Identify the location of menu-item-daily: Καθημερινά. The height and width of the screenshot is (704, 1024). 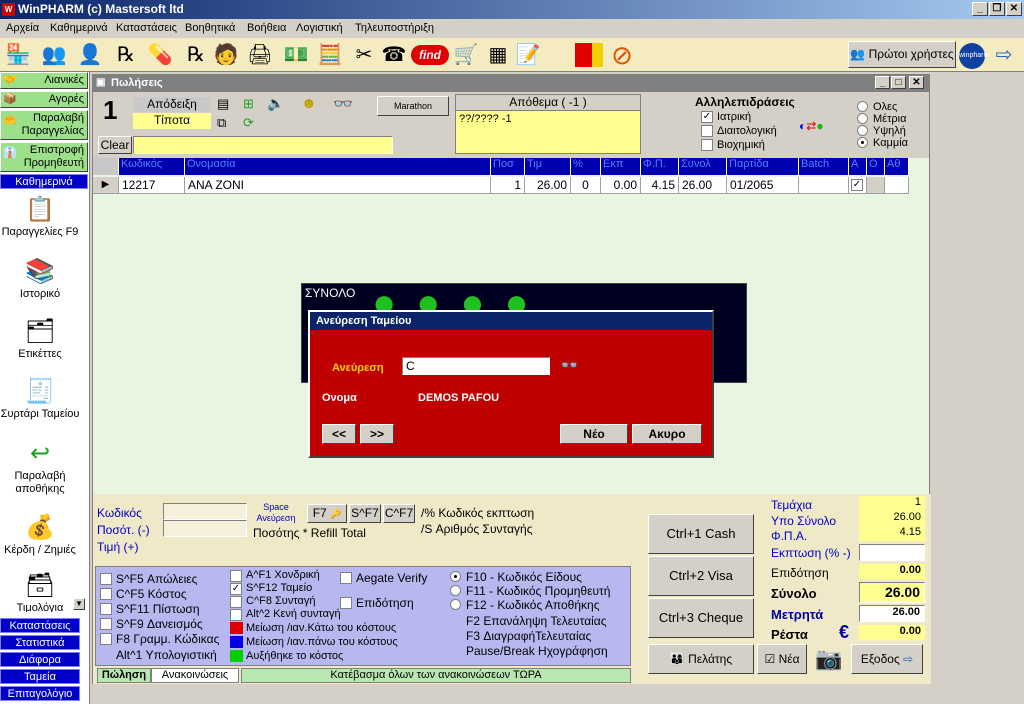
(79, 28).